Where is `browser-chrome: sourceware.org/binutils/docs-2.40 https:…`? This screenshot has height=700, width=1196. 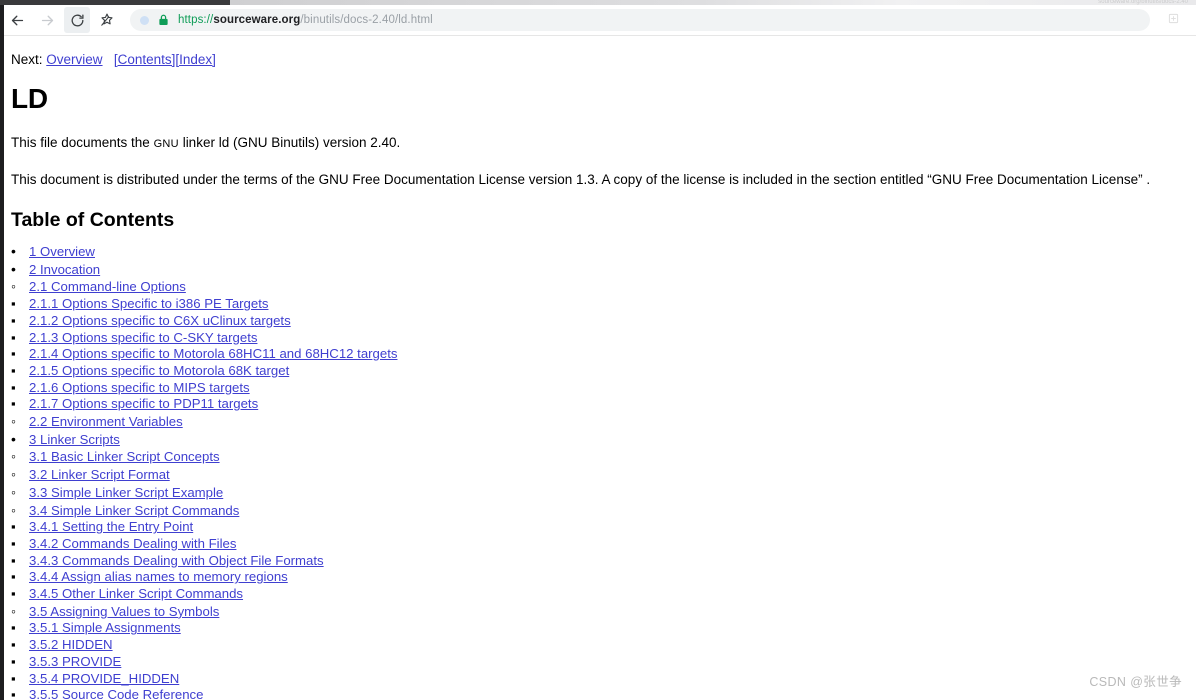 browser-chrome: sourceware.org/binutils/docs-2.40 https:… is located at coordinates (598, 20).